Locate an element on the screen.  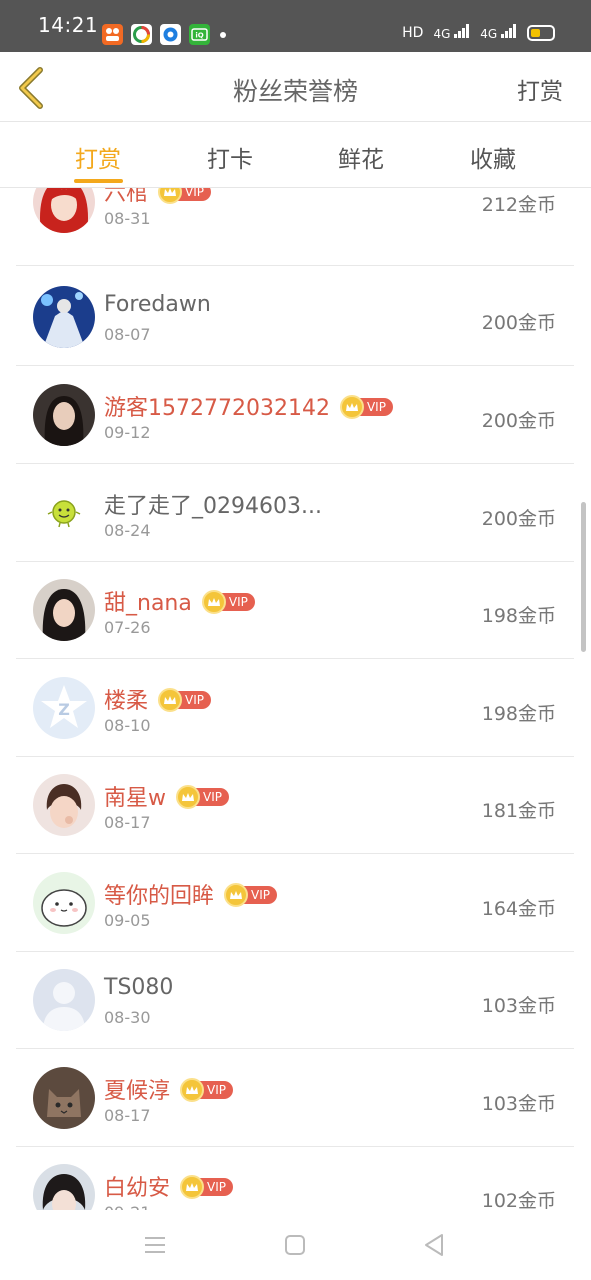
fan-name: 游客1572772032142 VIP is located at coordinates (248, 406).